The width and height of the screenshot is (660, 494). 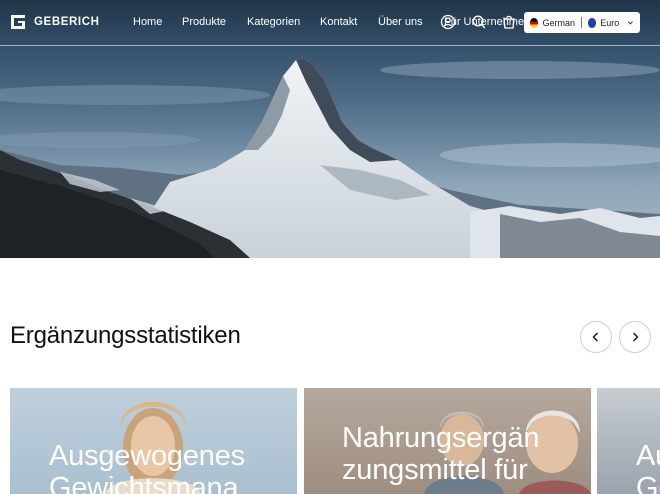 I want to click on product-card: Nahrungsergän zungsmittel für, so click(x=447, y=441).